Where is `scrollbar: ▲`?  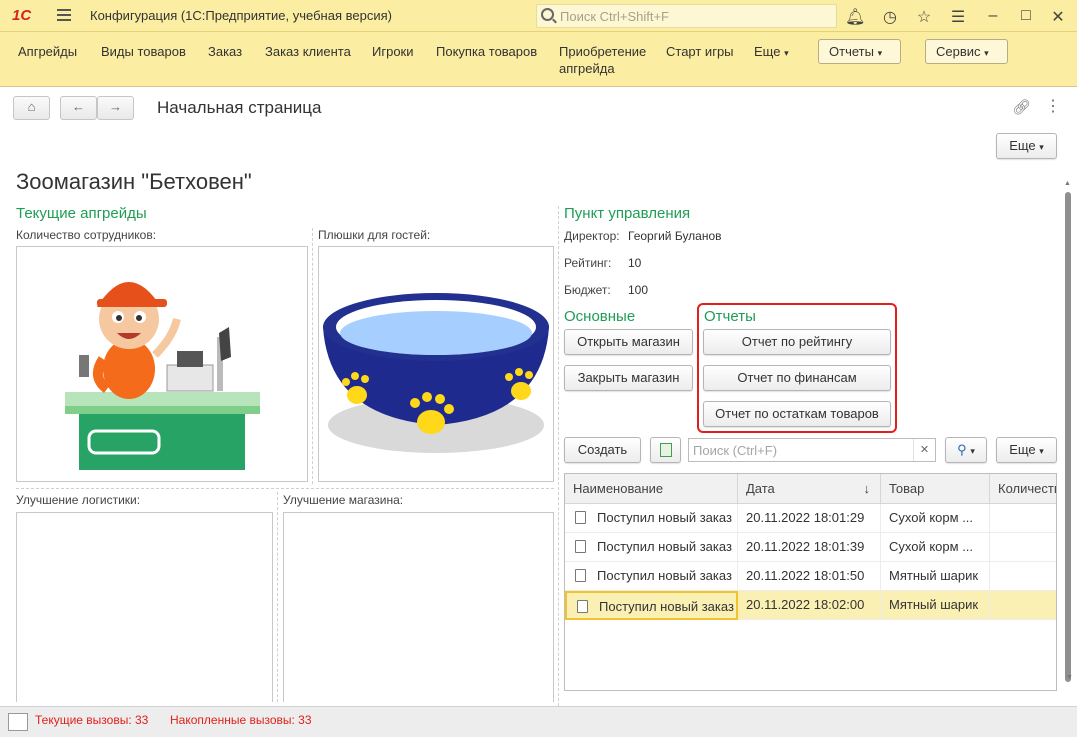
scrollbar: ▲ is located at coordinates (1068, 432).